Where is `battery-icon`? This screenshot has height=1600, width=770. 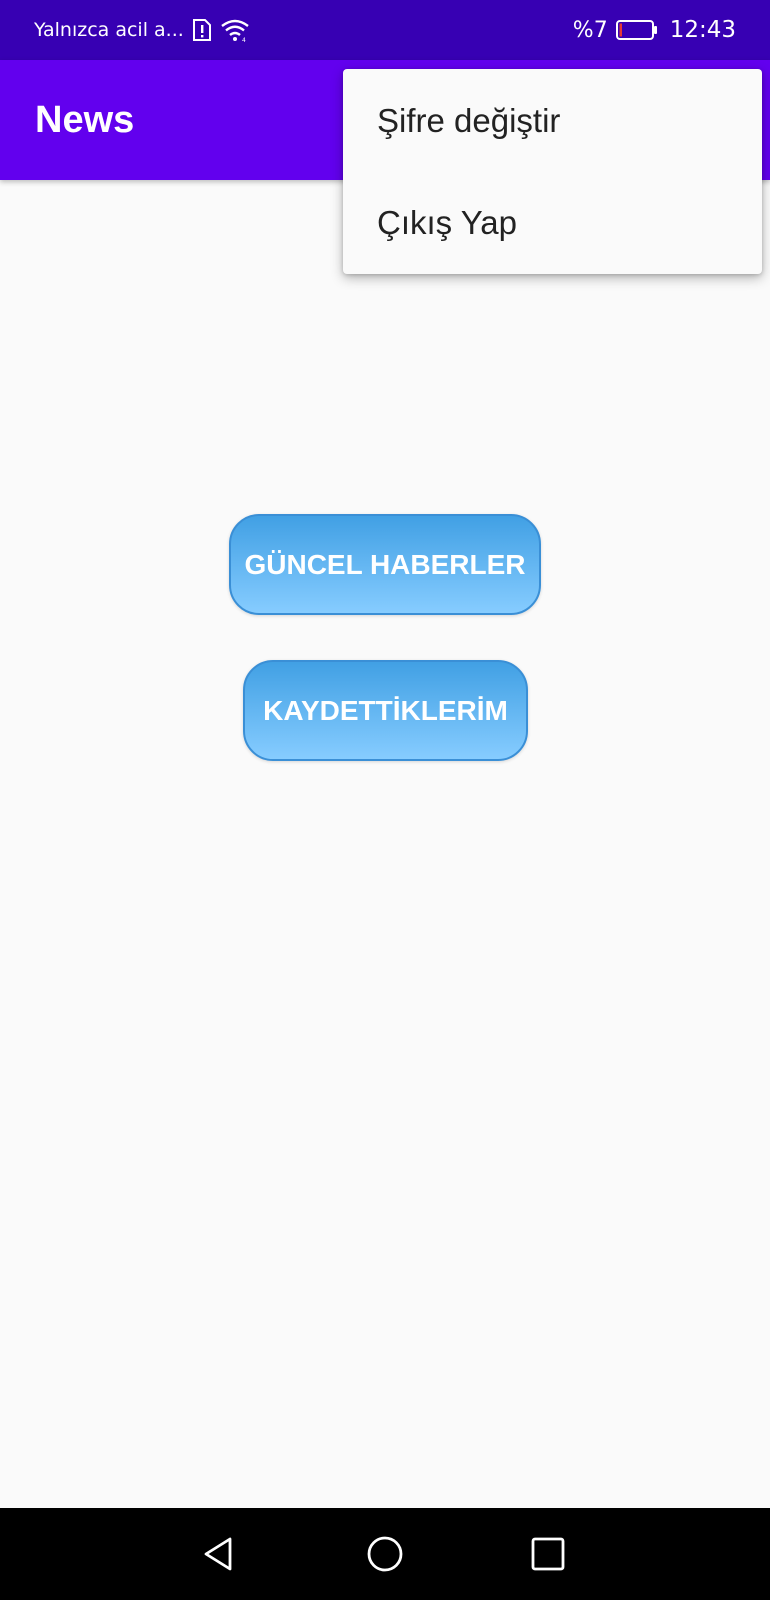 battery-icon is located at coordinates (636, 30).